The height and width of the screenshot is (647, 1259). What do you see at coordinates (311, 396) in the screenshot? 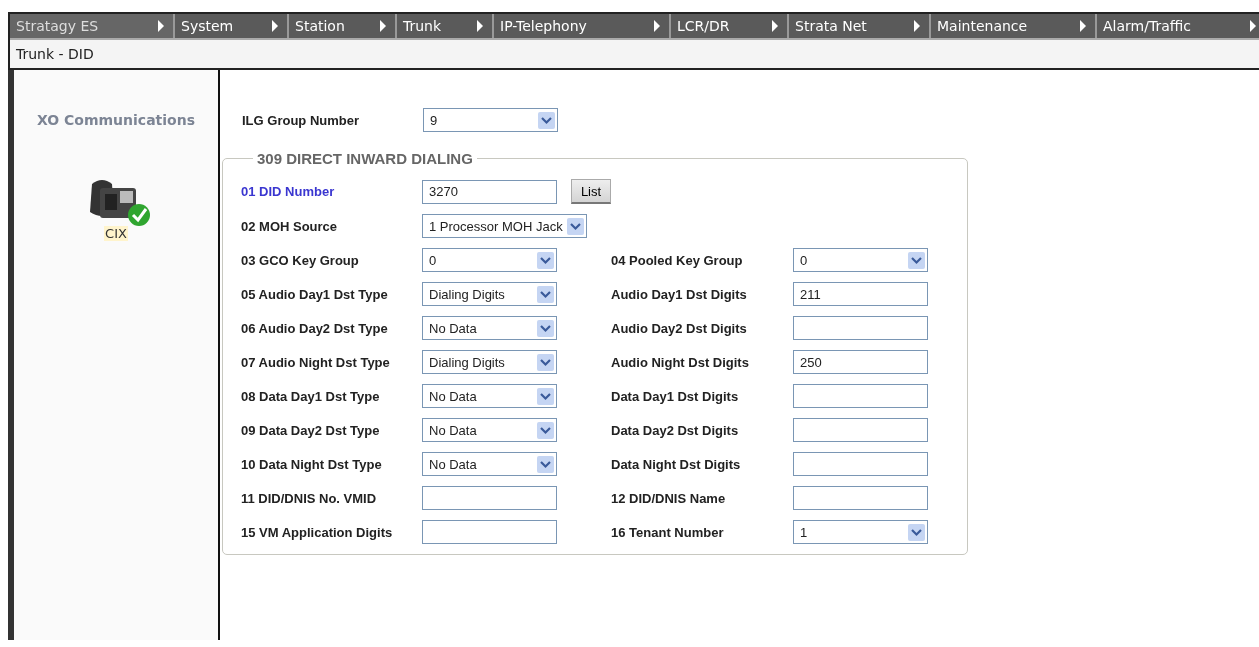
I see `field-label: 08 Data Day1 Dst Type` at bounding box center [311, 396].